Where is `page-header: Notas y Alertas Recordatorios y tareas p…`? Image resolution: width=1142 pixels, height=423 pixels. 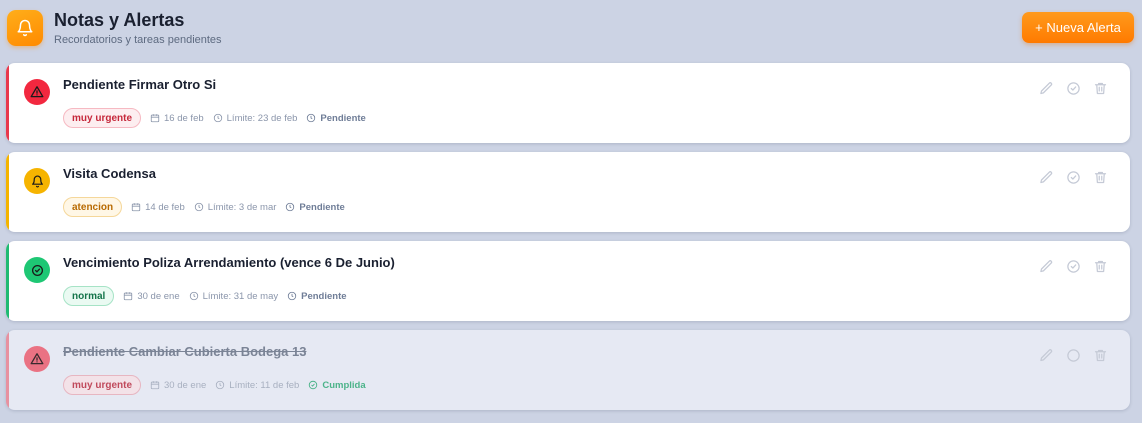
page-header: Notas y Alertas Recordatorios y tareas p… is located at coordinates (571, 29).